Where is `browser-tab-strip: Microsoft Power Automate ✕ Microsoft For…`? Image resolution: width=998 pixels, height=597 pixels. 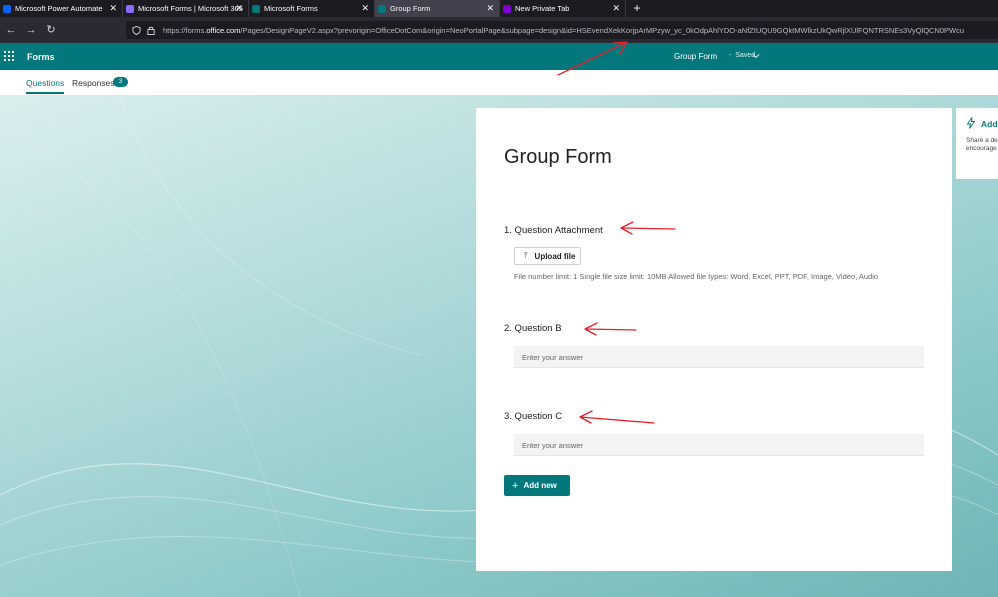 browser-tab-strip: Microsoft Power Automate ✕ Microsoft For… is located at coordinates (499, 8).